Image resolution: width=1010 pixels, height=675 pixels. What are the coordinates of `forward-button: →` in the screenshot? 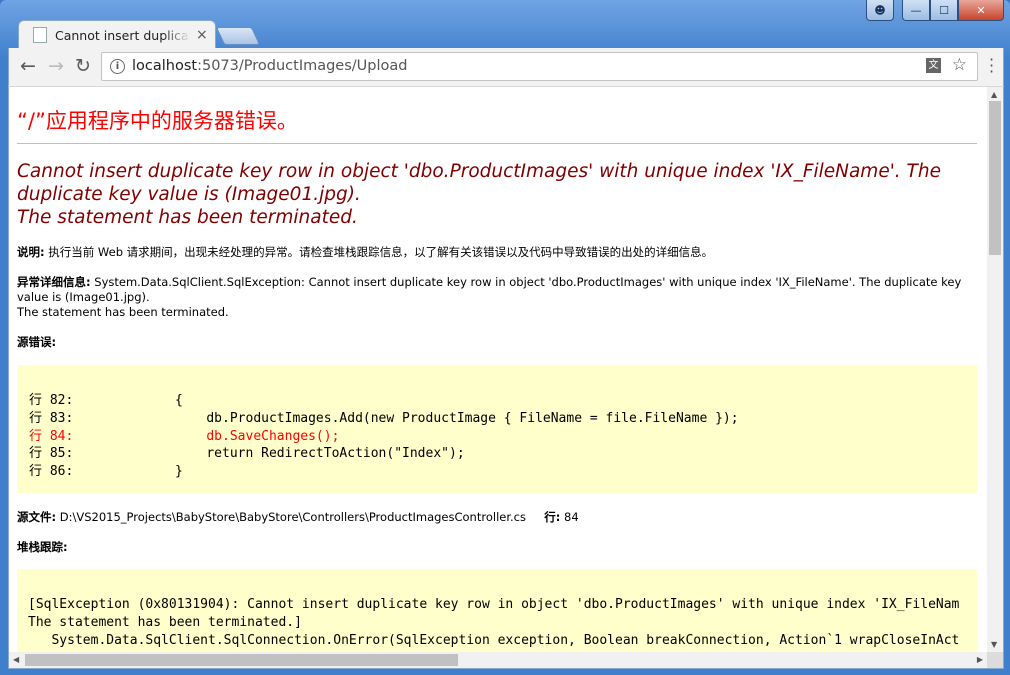 It's located at (56, 66).